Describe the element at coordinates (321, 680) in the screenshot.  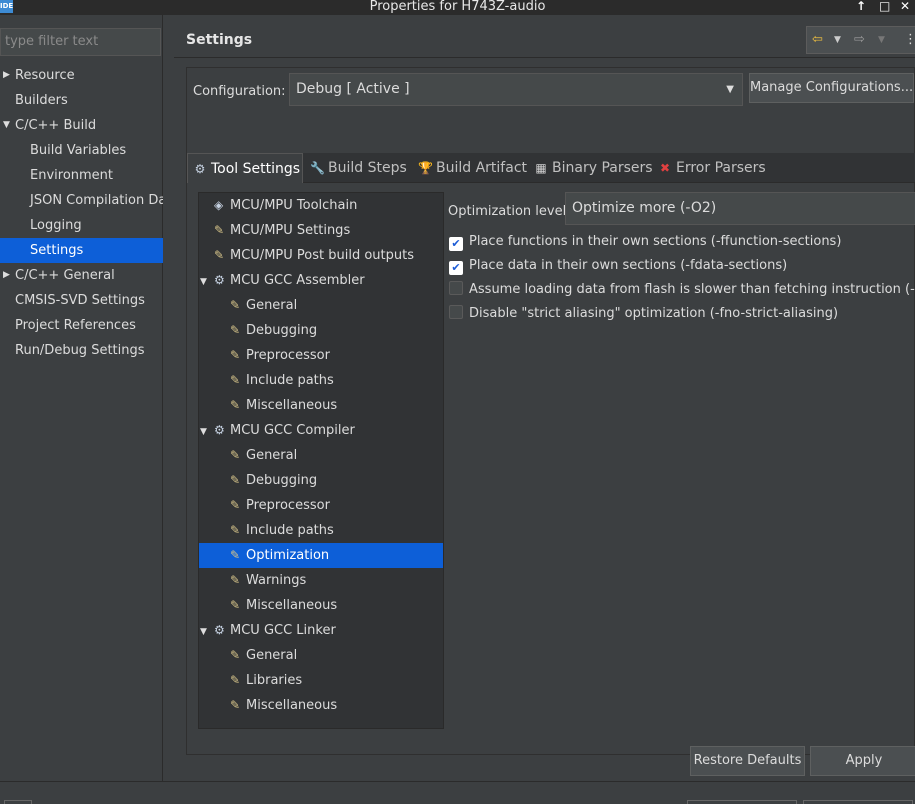
I see `tree-item: ✎ Libraries` at that location.